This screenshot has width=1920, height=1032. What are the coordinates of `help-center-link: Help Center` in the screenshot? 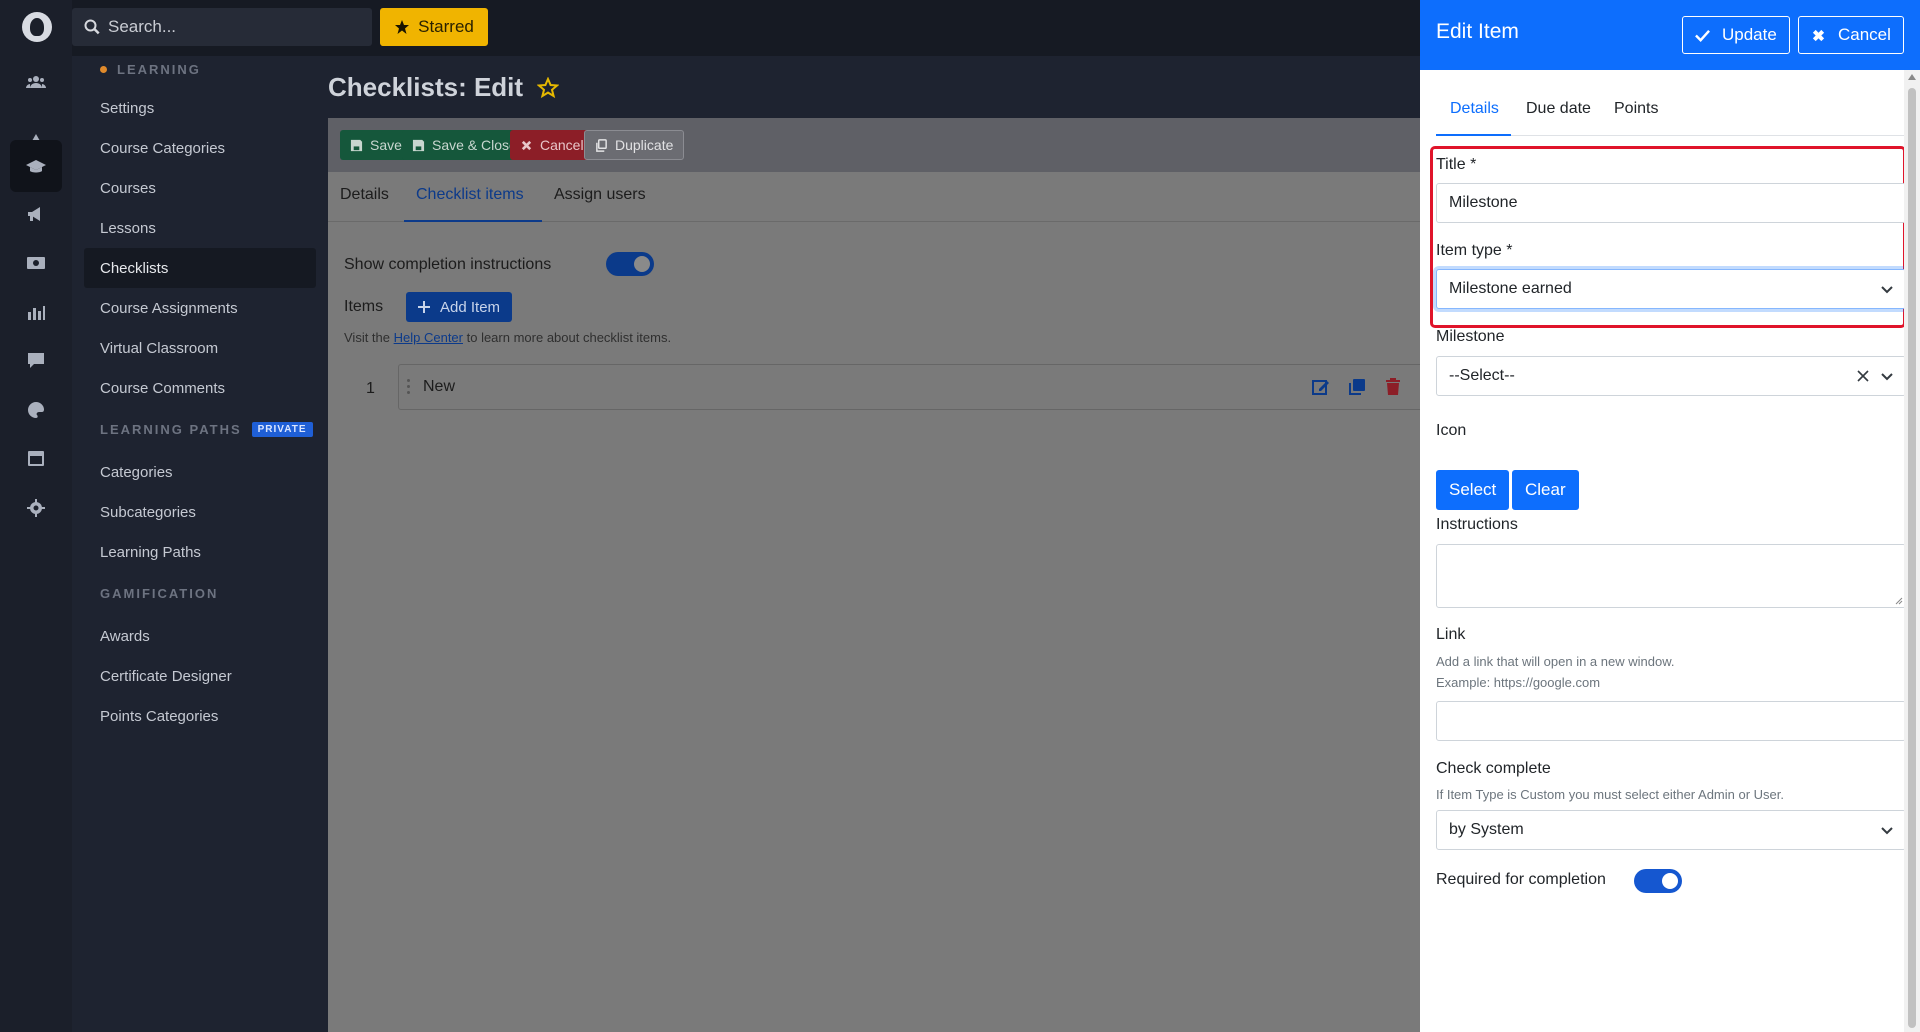 It's located at (428, 337).